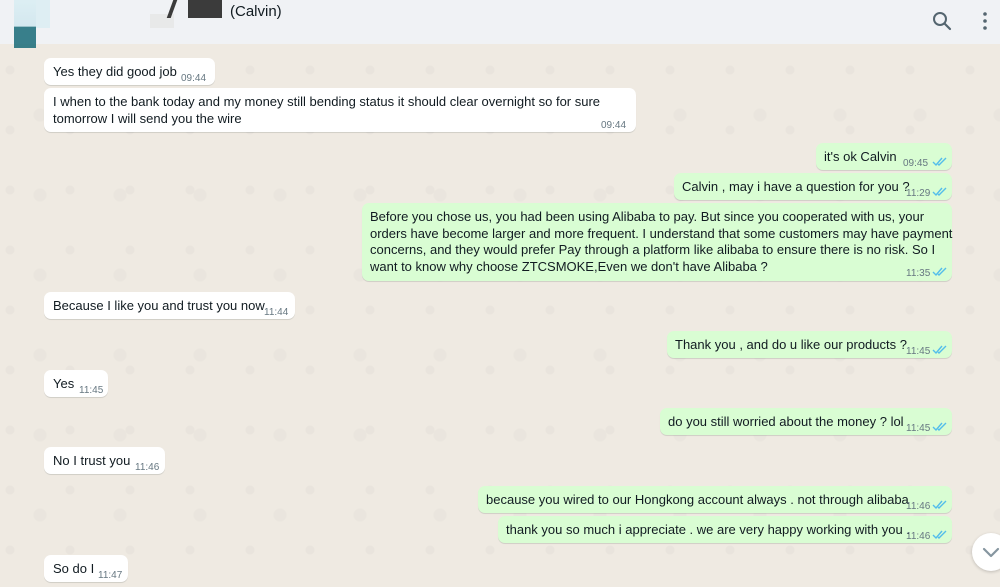 The width and height of the screenshot is (1000, 587). What do you see at coordinates (918, 193) in the screenshot?
I see `message-time: 11:29` at bounding box center [918, 193].